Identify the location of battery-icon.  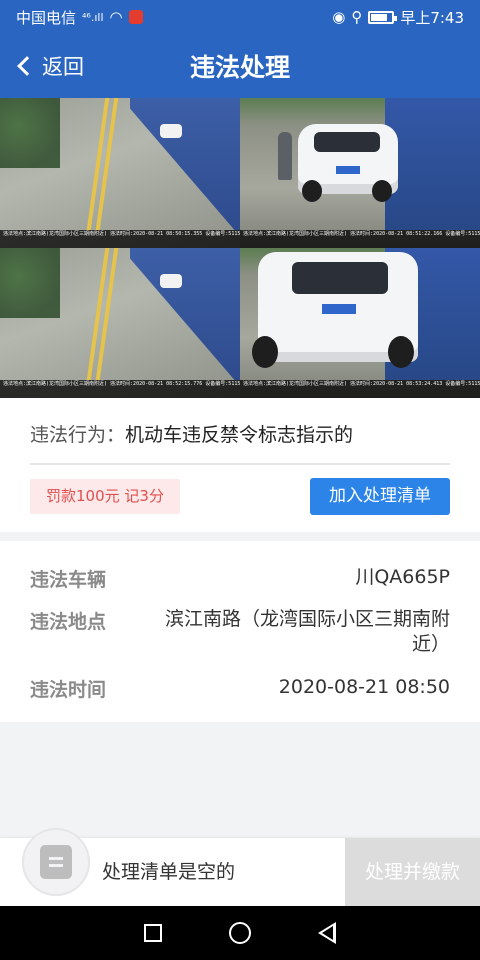
(383, 17).